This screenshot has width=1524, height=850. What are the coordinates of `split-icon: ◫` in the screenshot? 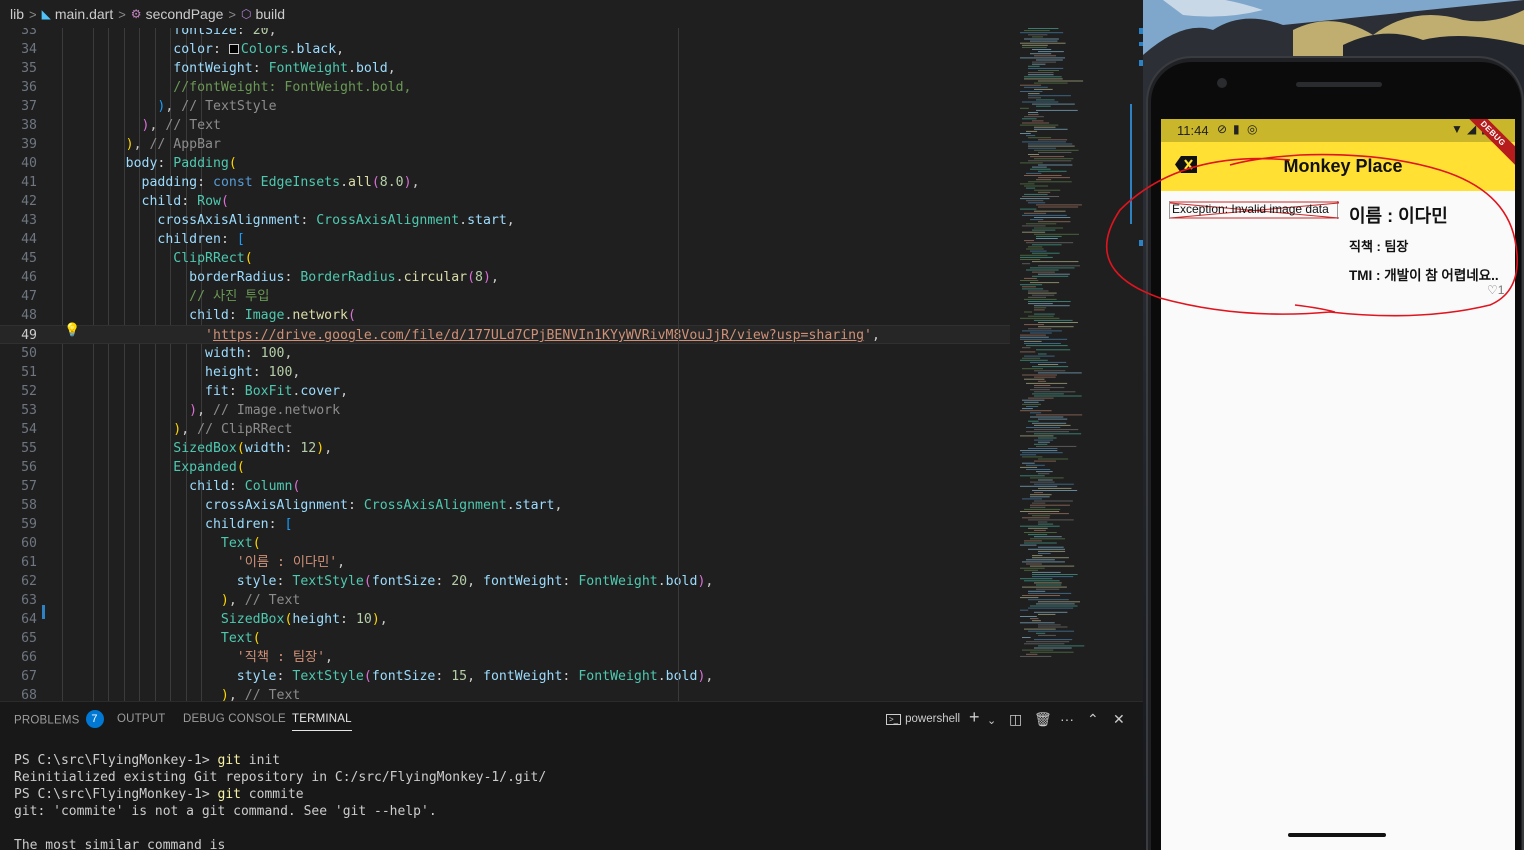 It's located at (1015, 719).